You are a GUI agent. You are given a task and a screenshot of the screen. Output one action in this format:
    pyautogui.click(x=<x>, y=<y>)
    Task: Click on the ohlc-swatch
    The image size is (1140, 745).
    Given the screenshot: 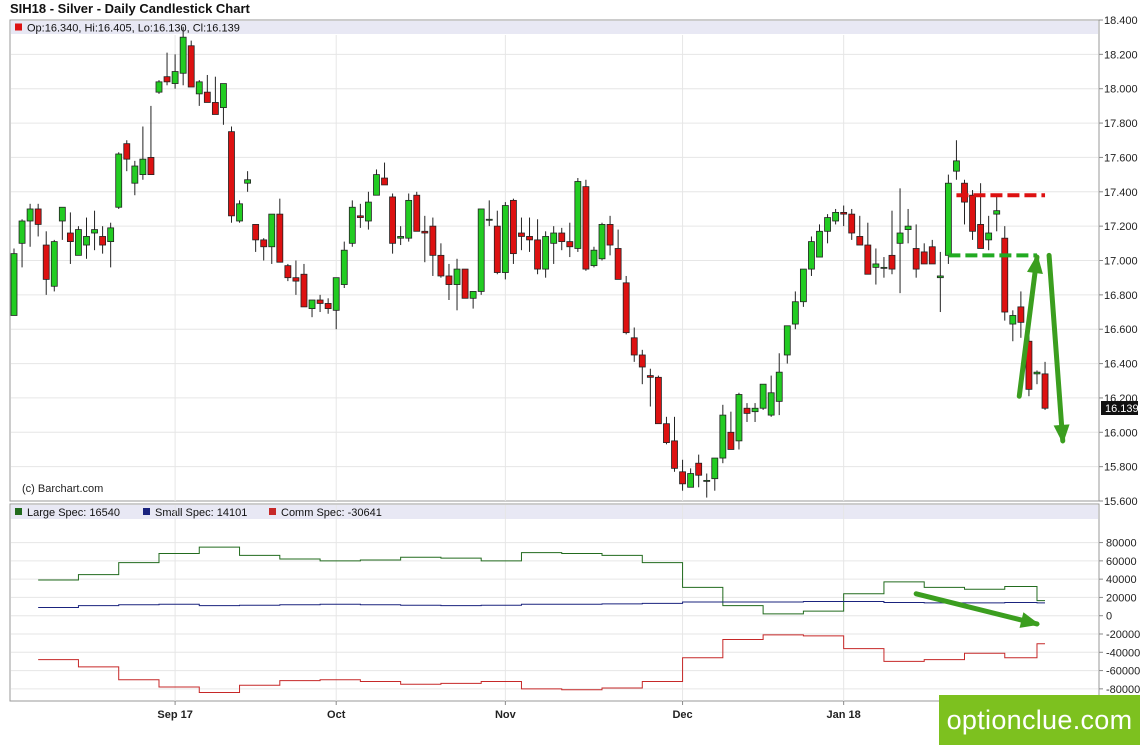 What is the action you would take?
    pyautogui.click(x=18, y=27)
    